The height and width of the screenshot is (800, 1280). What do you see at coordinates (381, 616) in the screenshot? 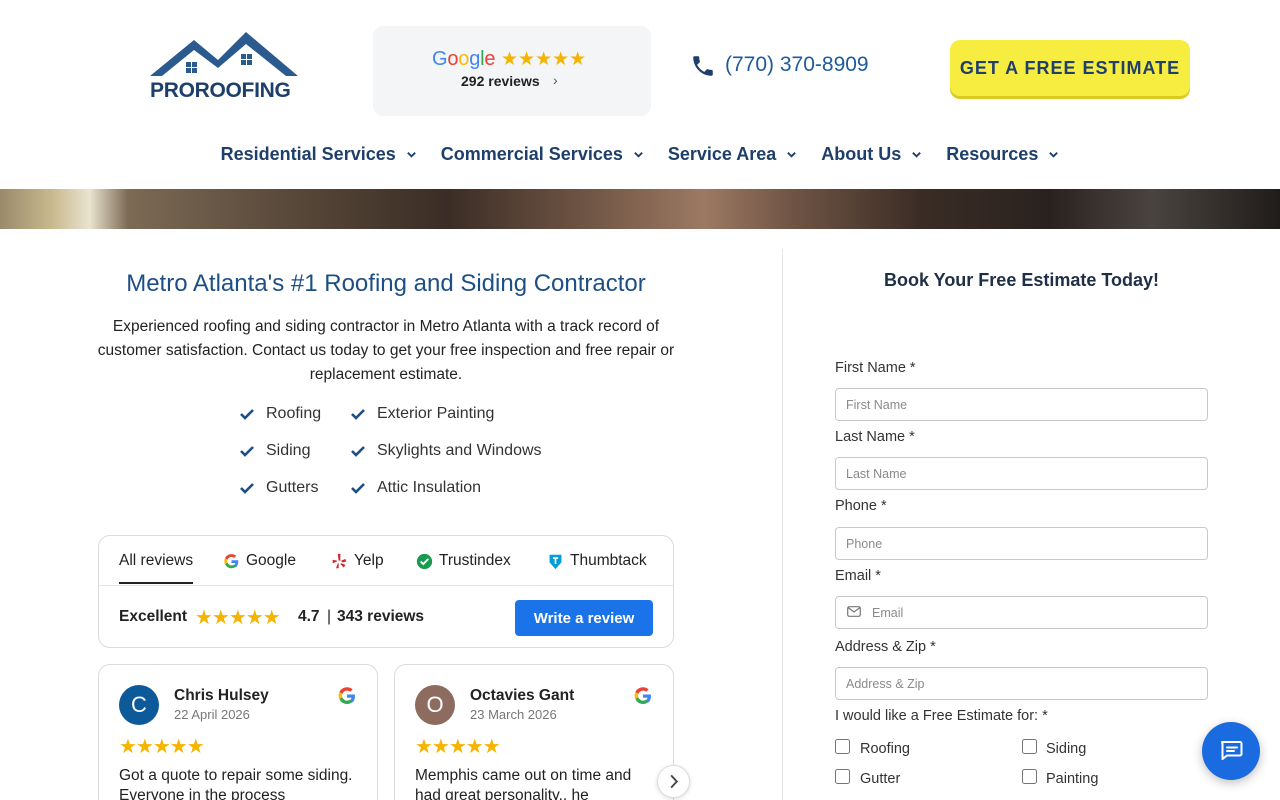
I see `review-count: 343 reviews` at bounding box center [381, 616].